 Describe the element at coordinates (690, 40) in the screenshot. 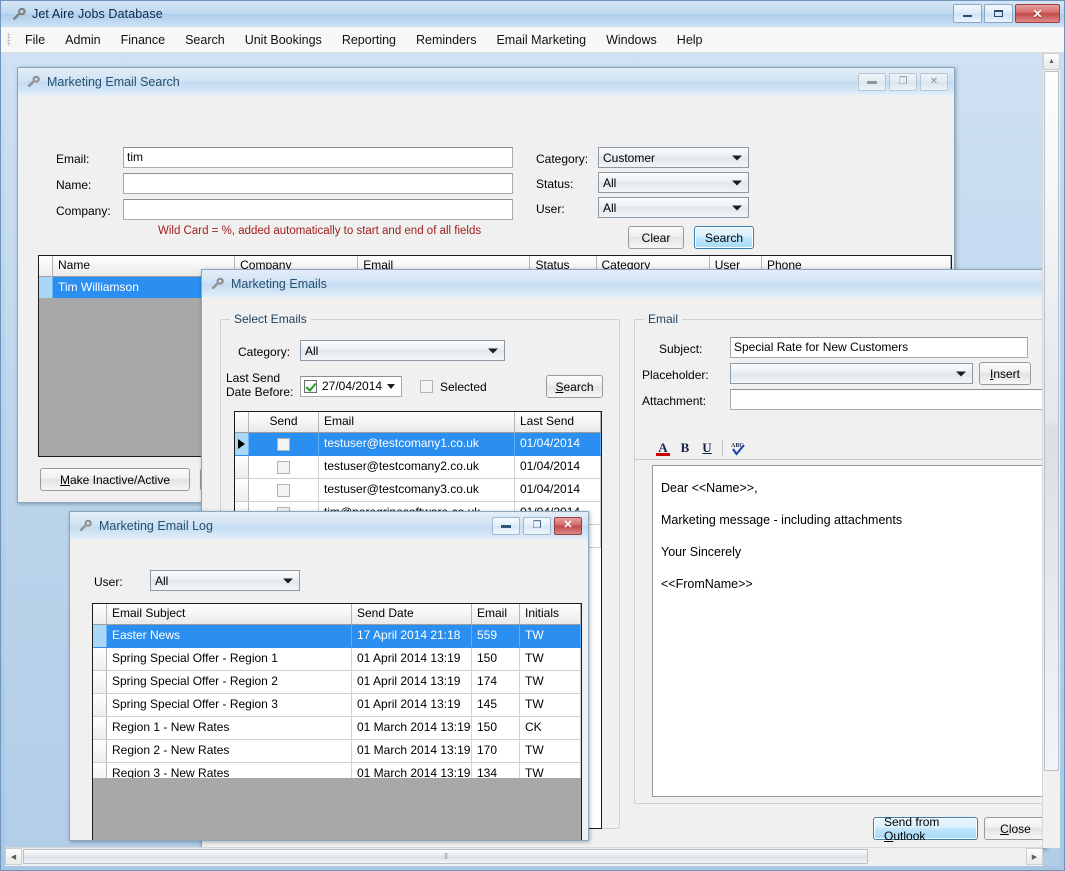

I see `menu-item-help: Help` at that location.